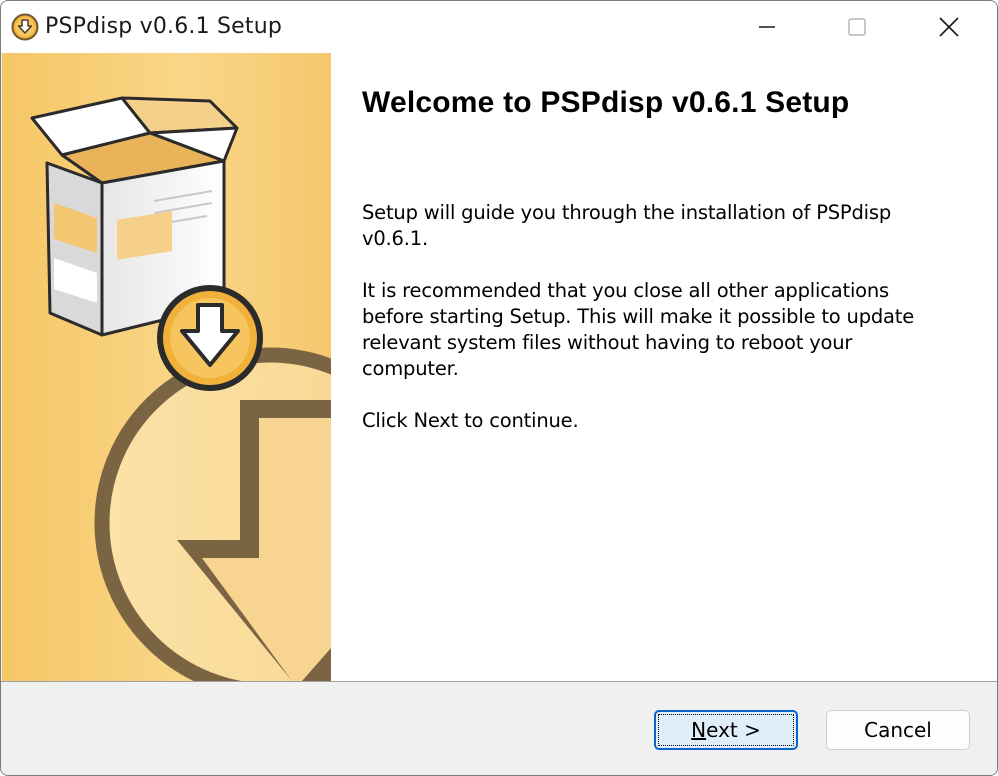 This screenshot has width=998, height=776. I want to click on next-mnemonic: N, so click(699, 730).